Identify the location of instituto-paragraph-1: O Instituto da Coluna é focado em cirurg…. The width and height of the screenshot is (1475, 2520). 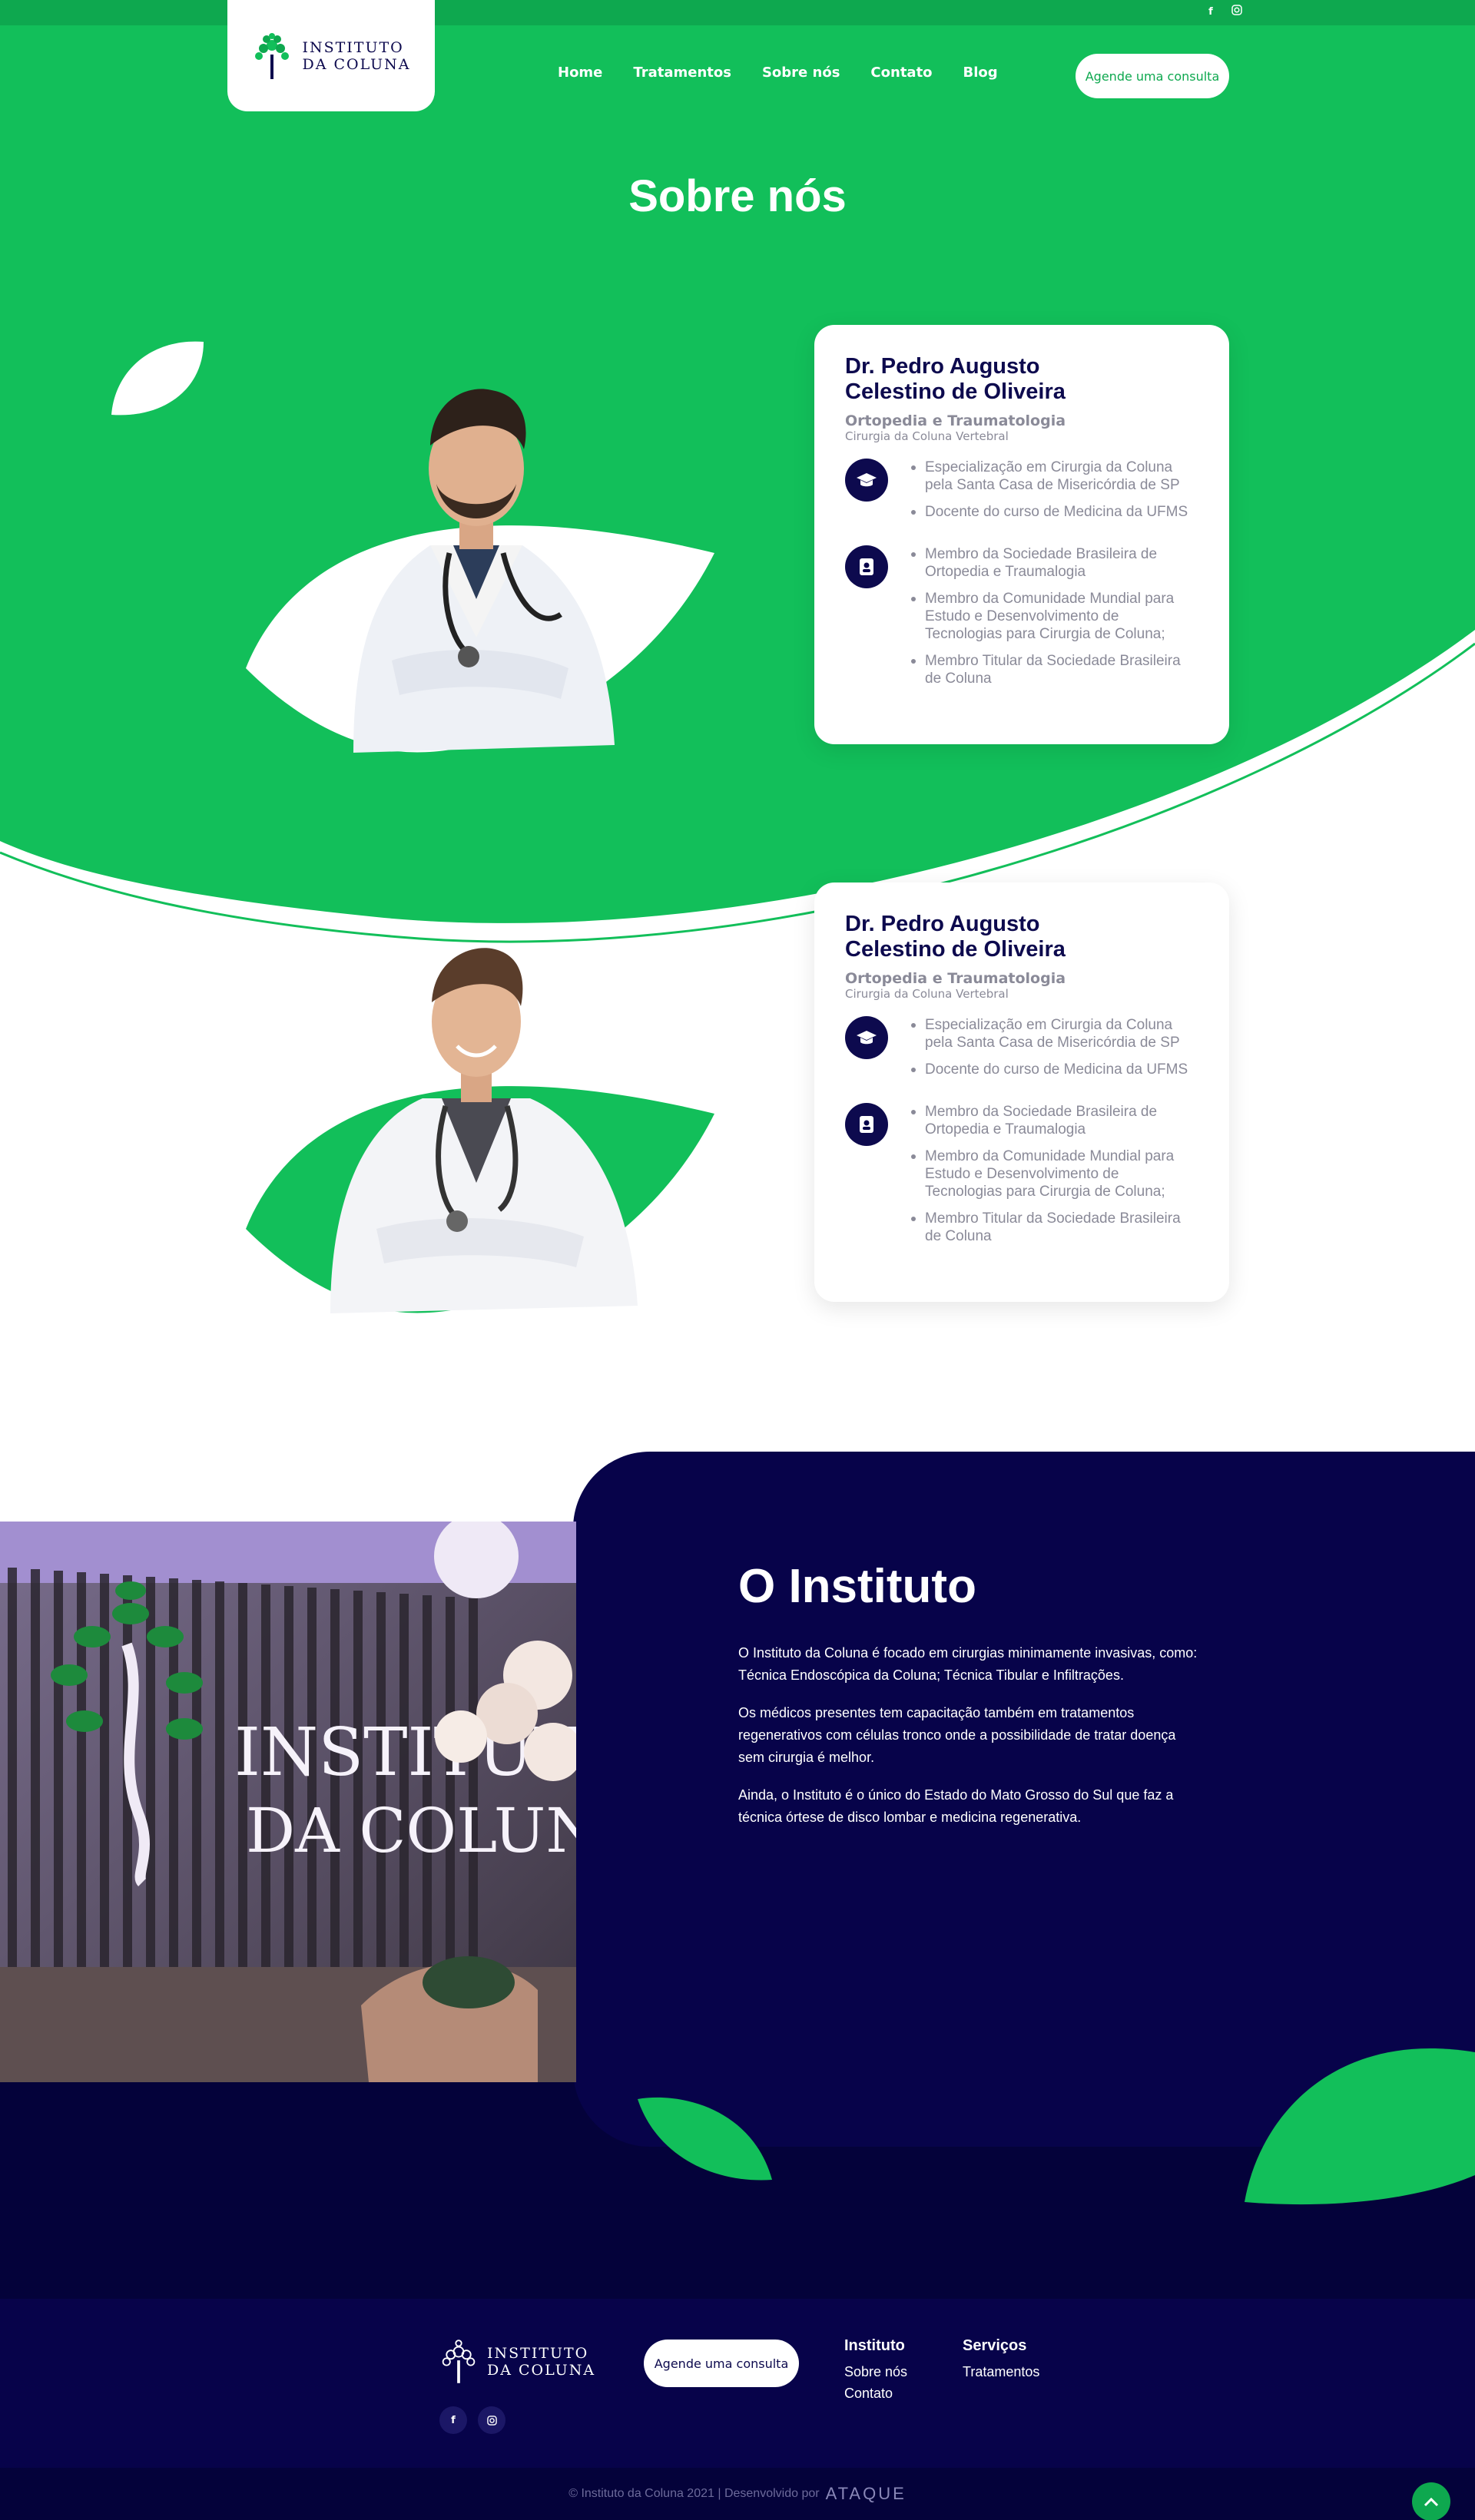
(968, 1664).